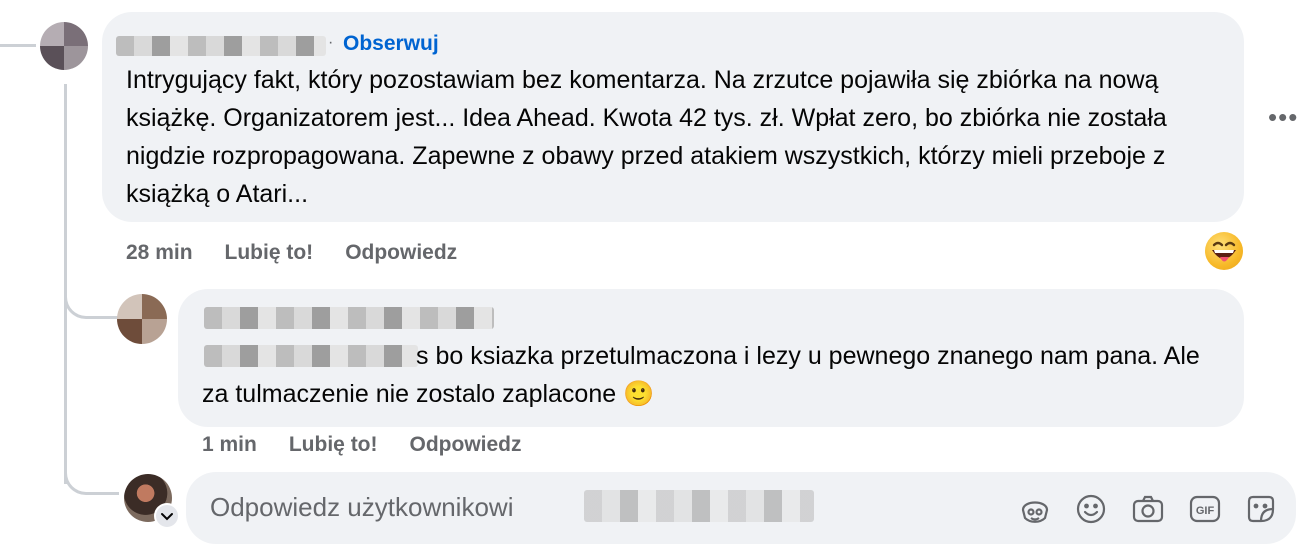  Describe the element at coordinates (1261, 509) in the screenshot. I see `sticker-icon` at that location.